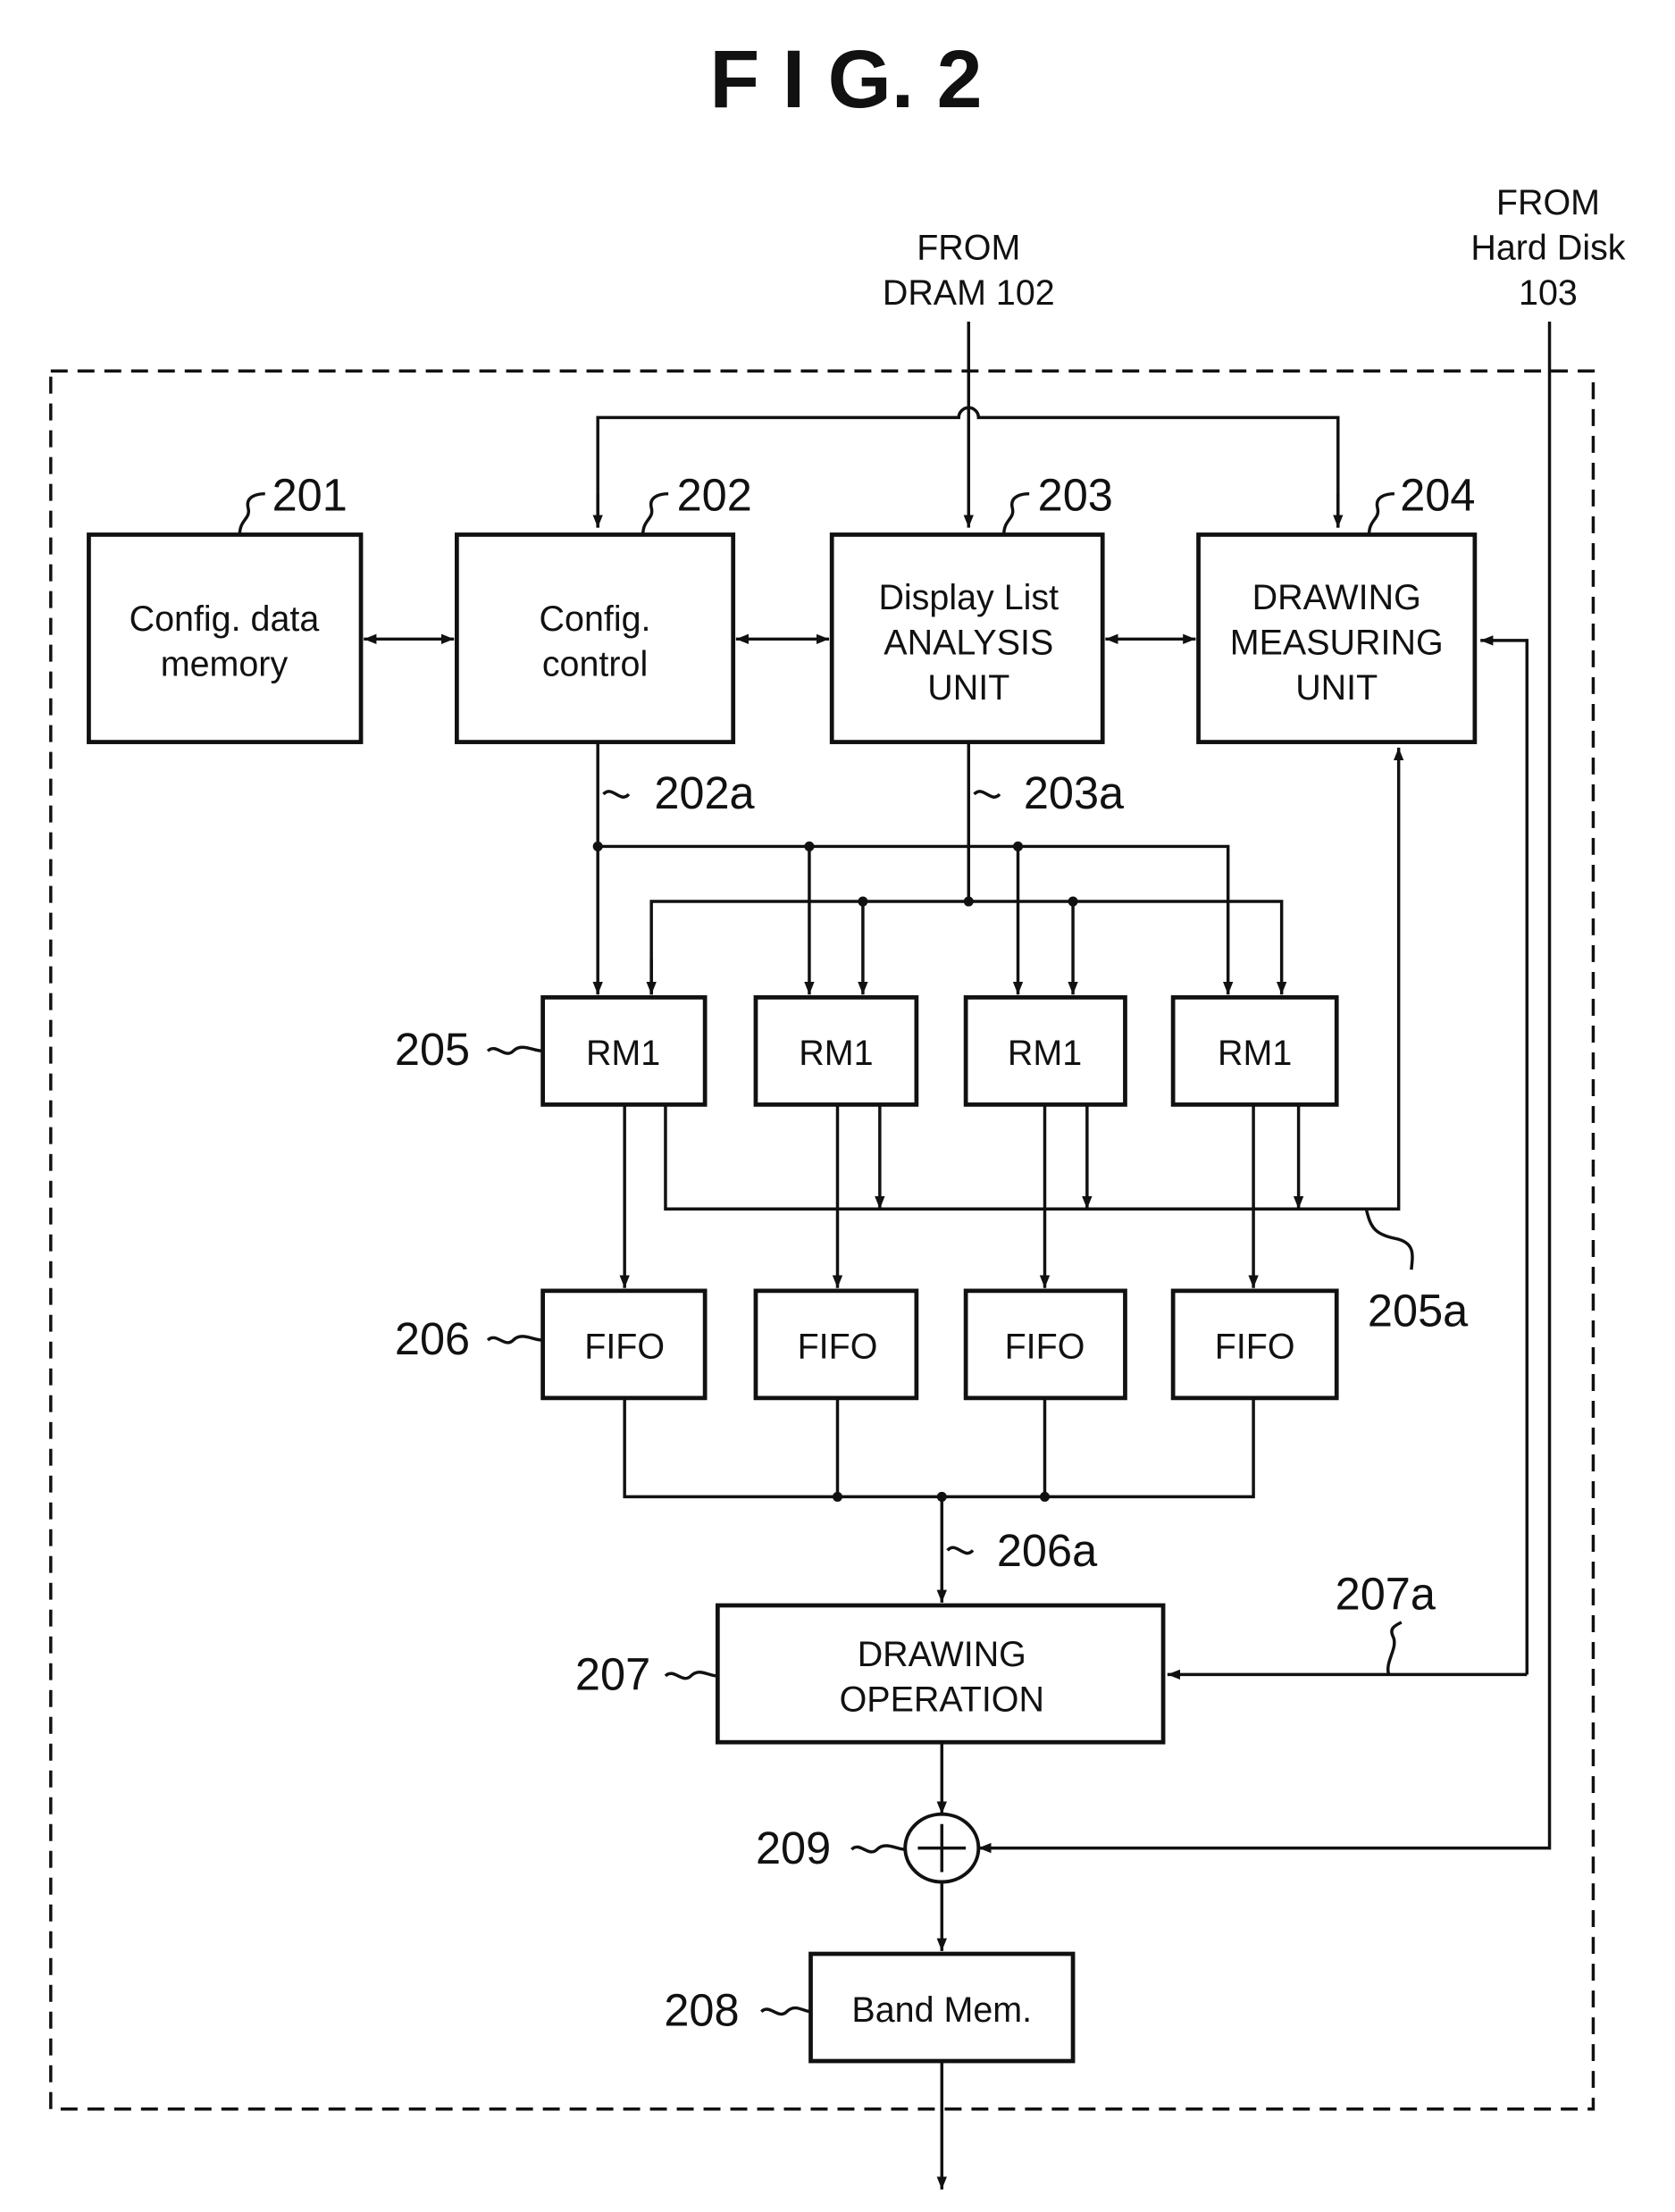 This screenshot has width=1675, height=2212. I want to click on rm-block-4: RM1, so click(1254, 1051).